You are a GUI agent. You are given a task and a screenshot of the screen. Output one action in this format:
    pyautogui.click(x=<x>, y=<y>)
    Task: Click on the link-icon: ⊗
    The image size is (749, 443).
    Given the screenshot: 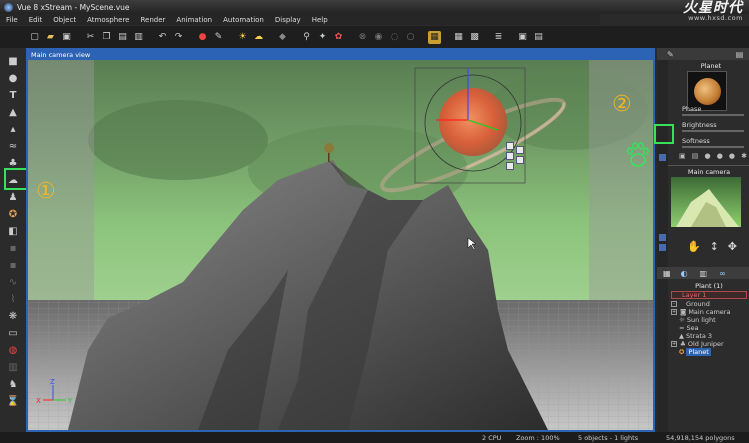 What is the action you would take?
    pyautogui.click(x=362, y=37)
    